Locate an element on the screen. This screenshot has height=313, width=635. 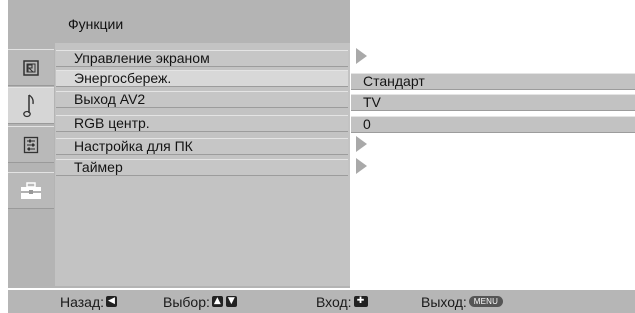
category-sound is located at coordinates (31, 105).